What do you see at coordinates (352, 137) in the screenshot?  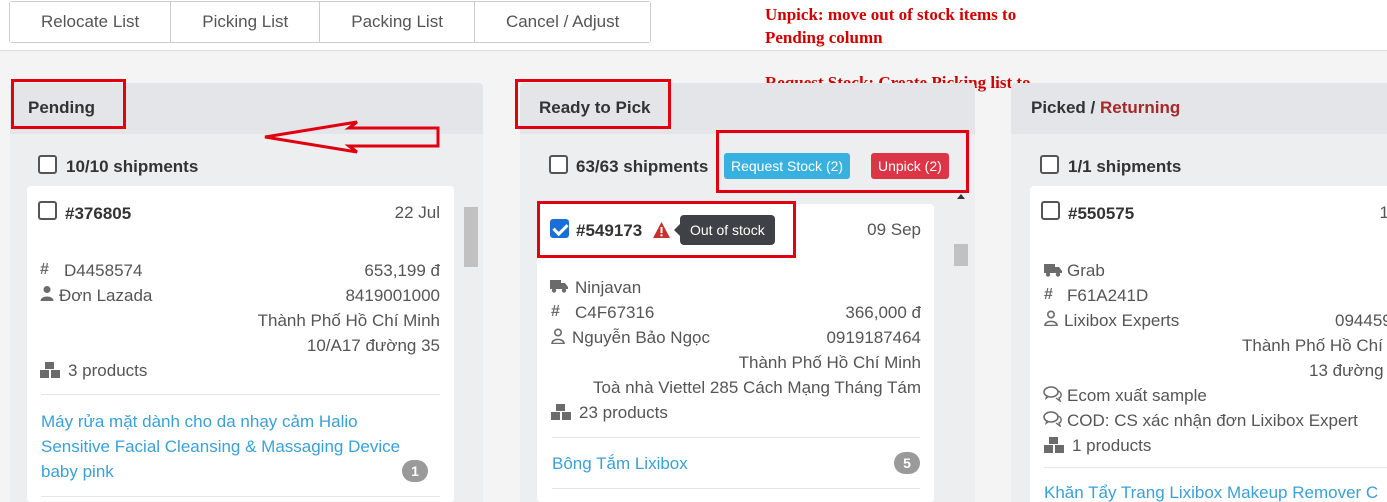 I see `arrow-left-annotation` at bounding box center [352, 137].